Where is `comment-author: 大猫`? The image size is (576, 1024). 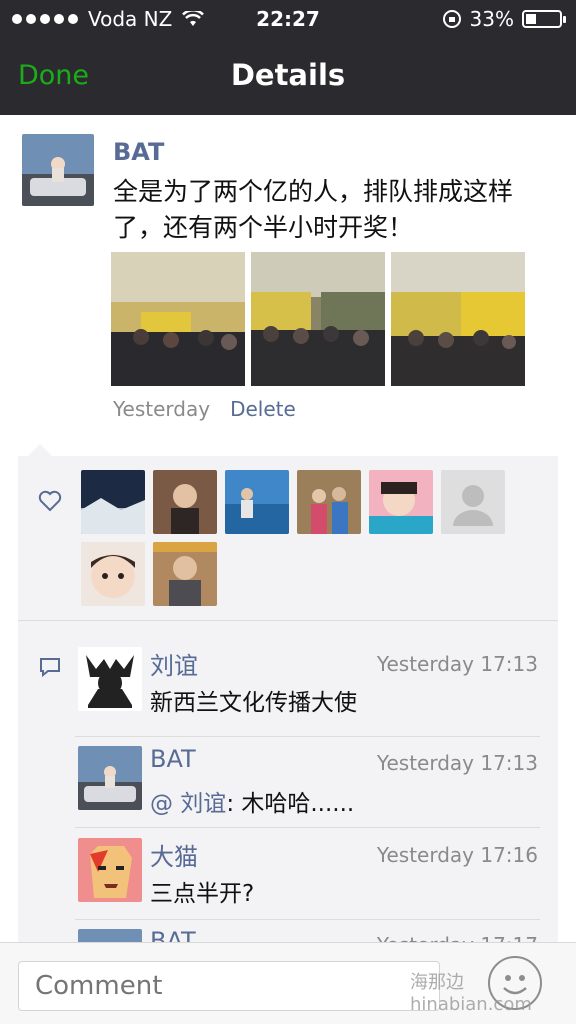
comment-author: 大猫 is located at coordinates (174, 854).